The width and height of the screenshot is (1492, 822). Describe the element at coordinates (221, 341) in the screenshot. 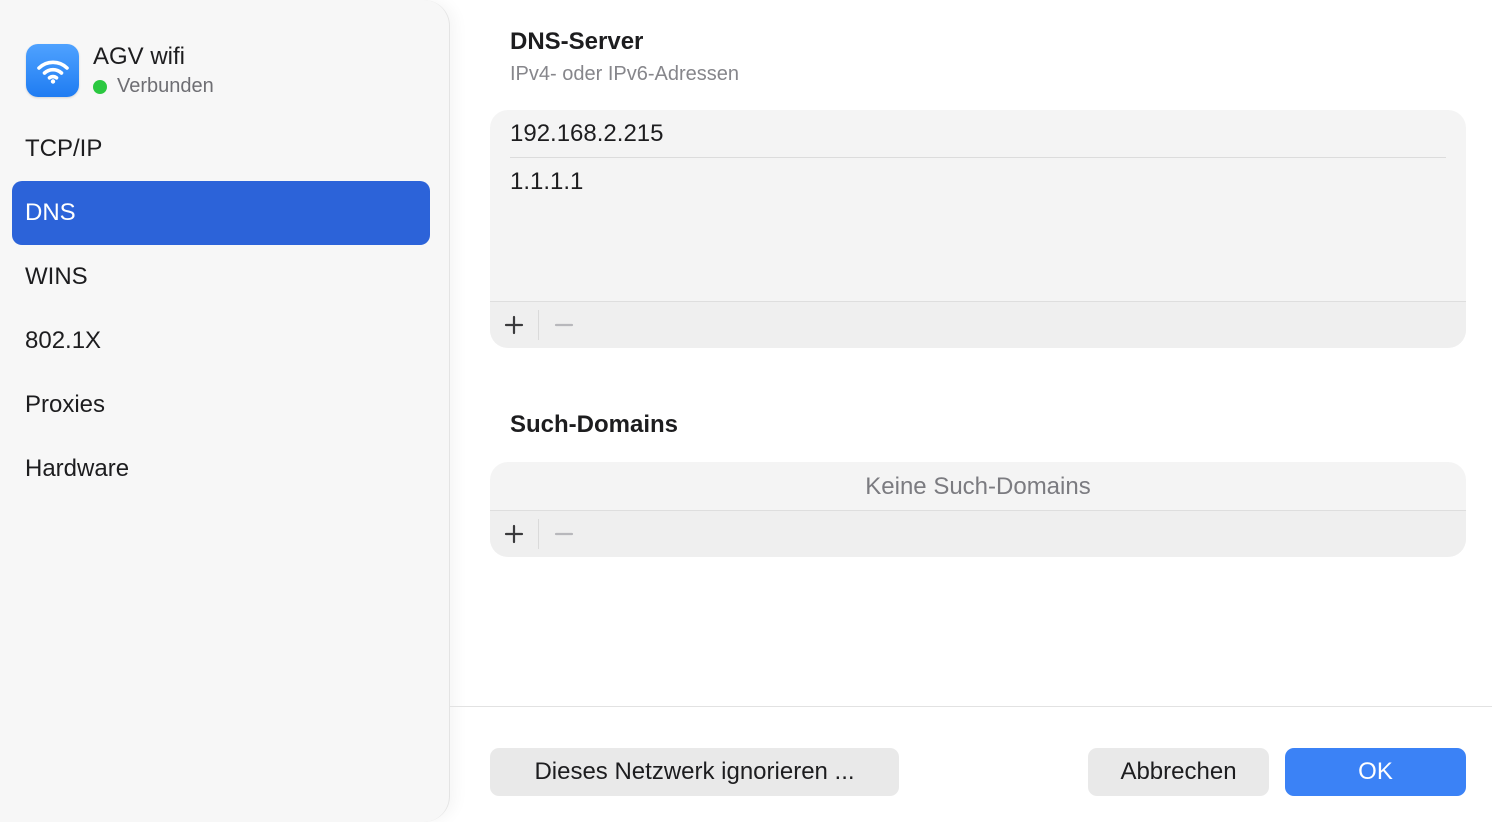

I see `sidebar-item-8021x: 802.1X` at that location.